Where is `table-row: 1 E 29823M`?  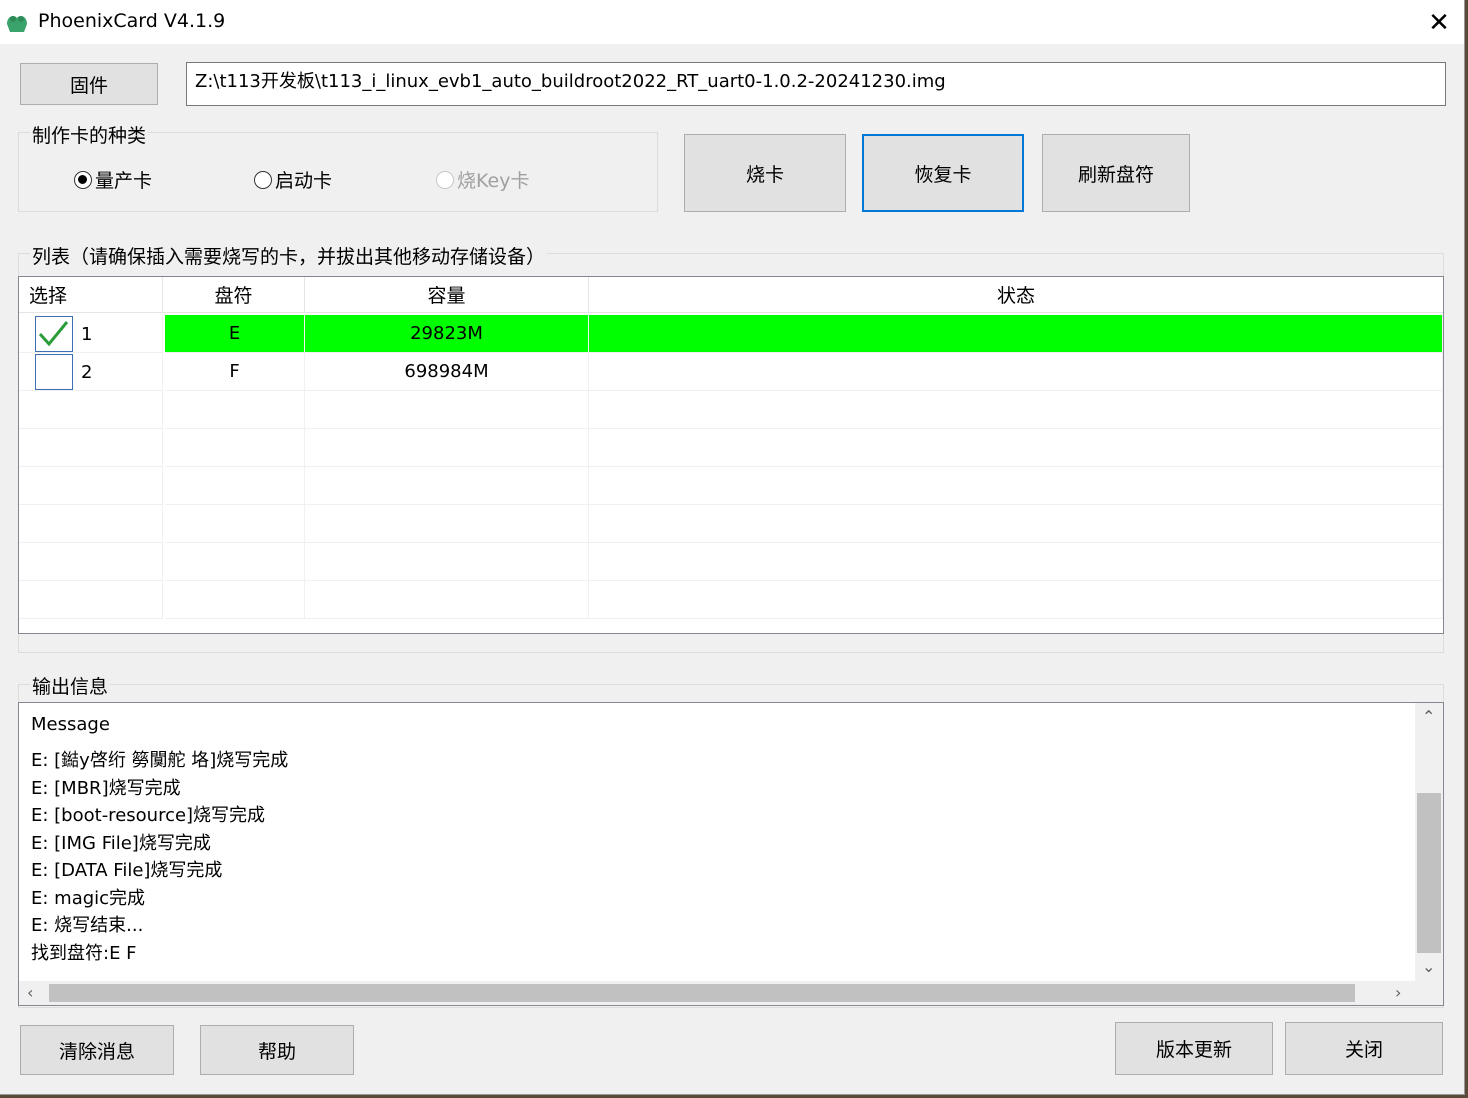
table-row: 1 E 29823M is located at coordinates (731, 334).